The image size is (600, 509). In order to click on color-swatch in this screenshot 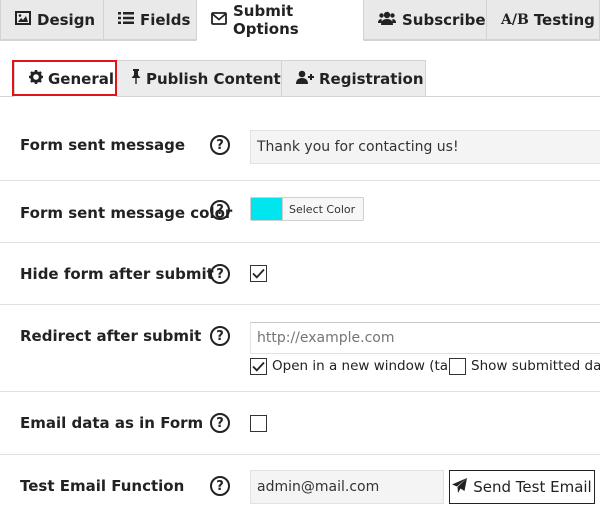, I will do `click(266, 209)`.